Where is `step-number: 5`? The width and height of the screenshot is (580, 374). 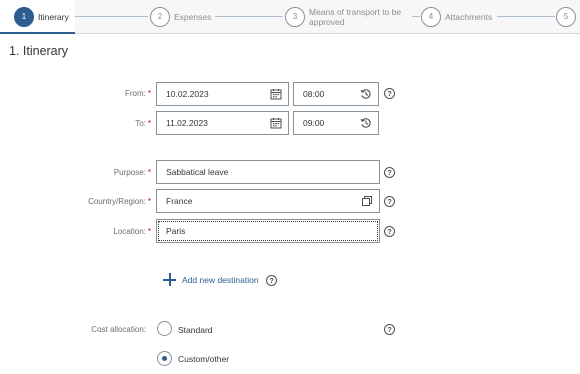
step-number: 5 is located at coordinates (566, 16).